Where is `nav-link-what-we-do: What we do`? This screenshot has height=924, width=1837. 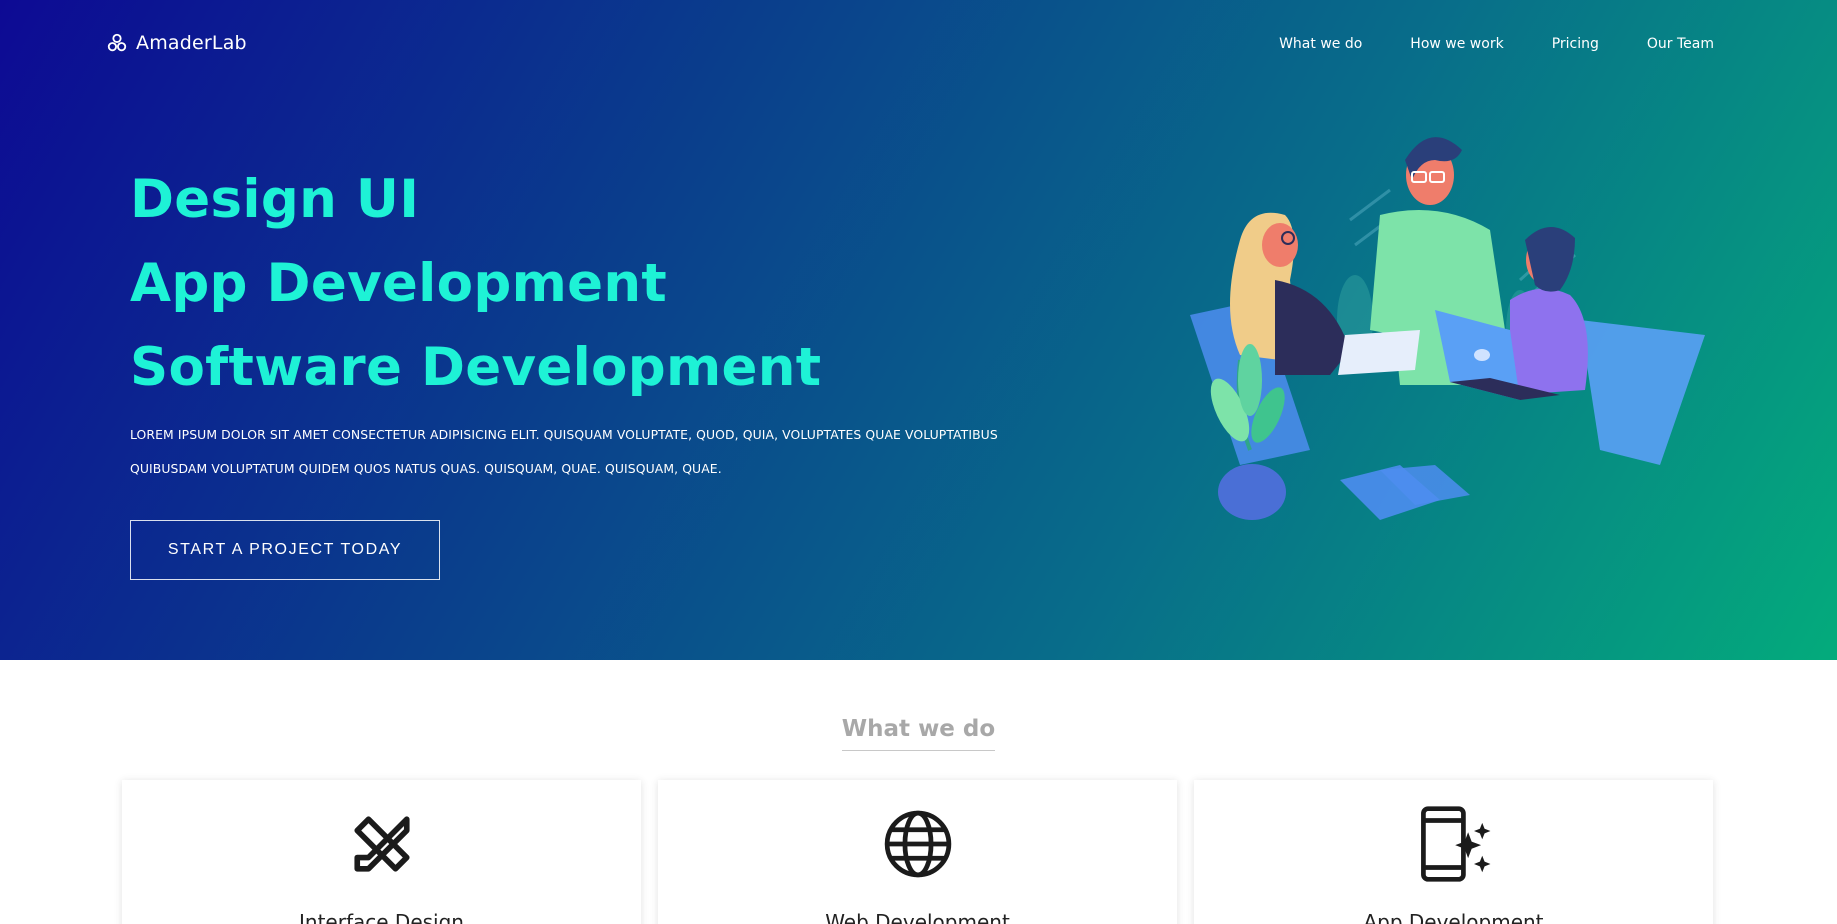
nav-link-what-we-do: What we do is located at coordinates (1320, 44).